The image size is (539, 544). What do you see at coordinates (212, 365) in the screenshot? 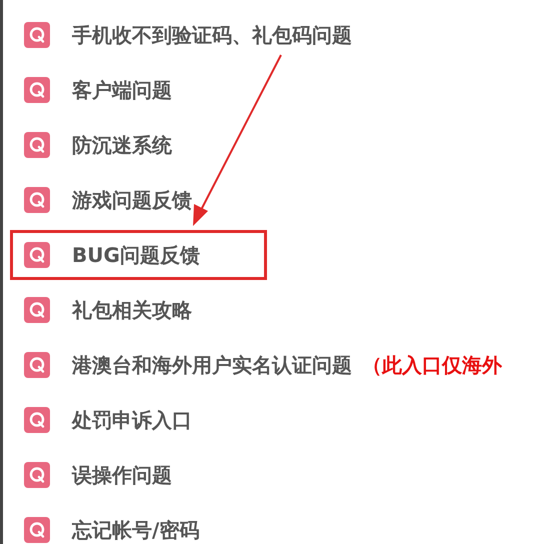
I see `faq-link: 港澳台和海外用户实名认证问题` at bounding box center [212, 365].